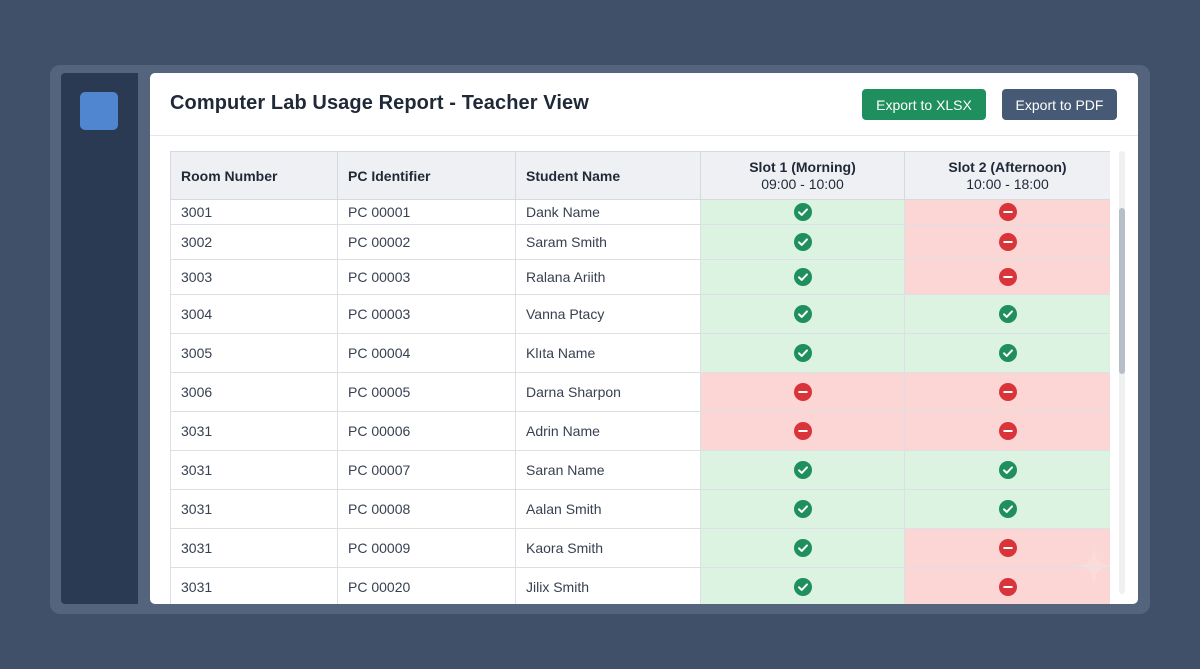  I want to click on table-row: 3002 PC 00002 Saram Smith, so click(640, 242).